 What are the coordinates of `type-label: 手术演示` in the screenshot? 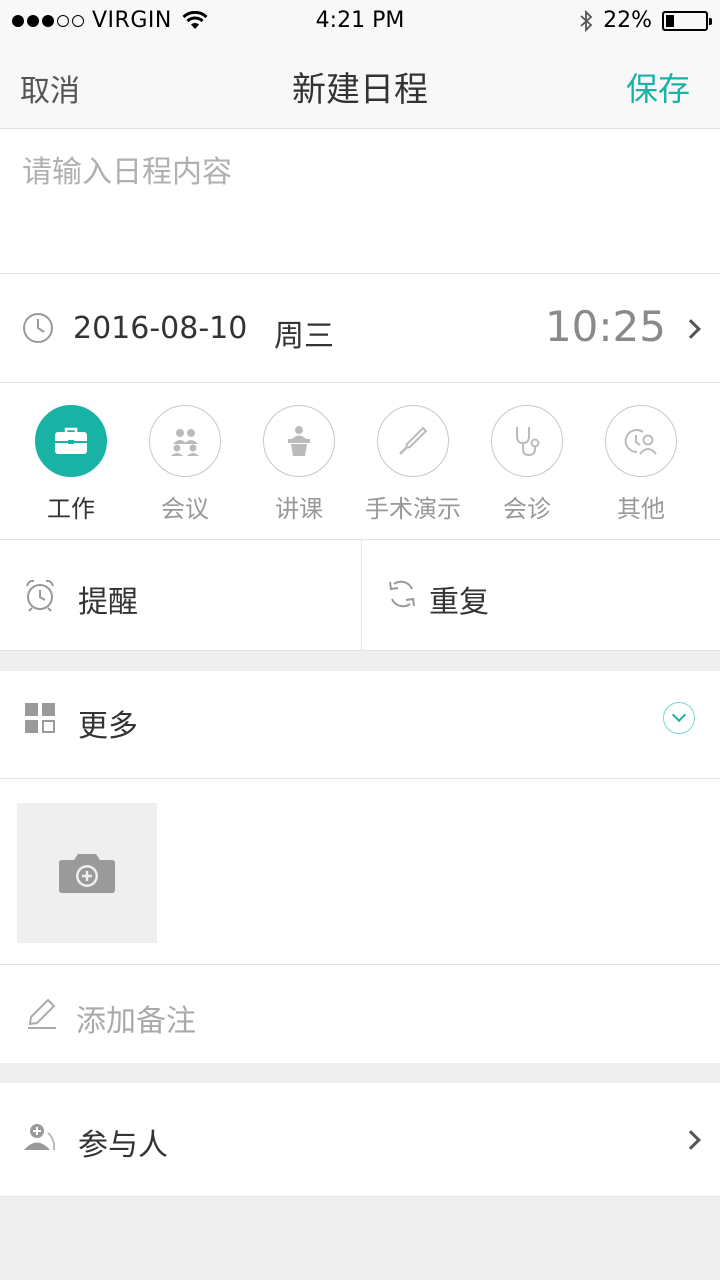 It's located at (413, 509).